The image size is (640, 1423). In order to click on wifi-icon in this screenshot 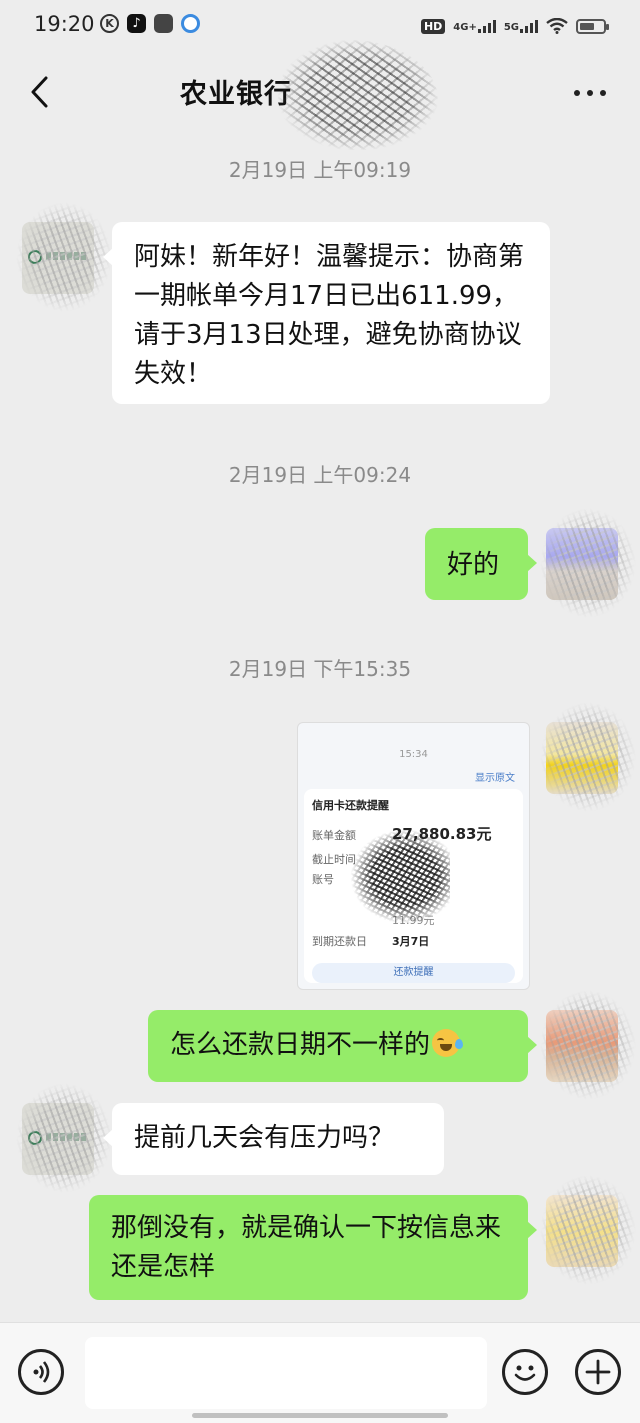, I will do `click(557, 26)`.